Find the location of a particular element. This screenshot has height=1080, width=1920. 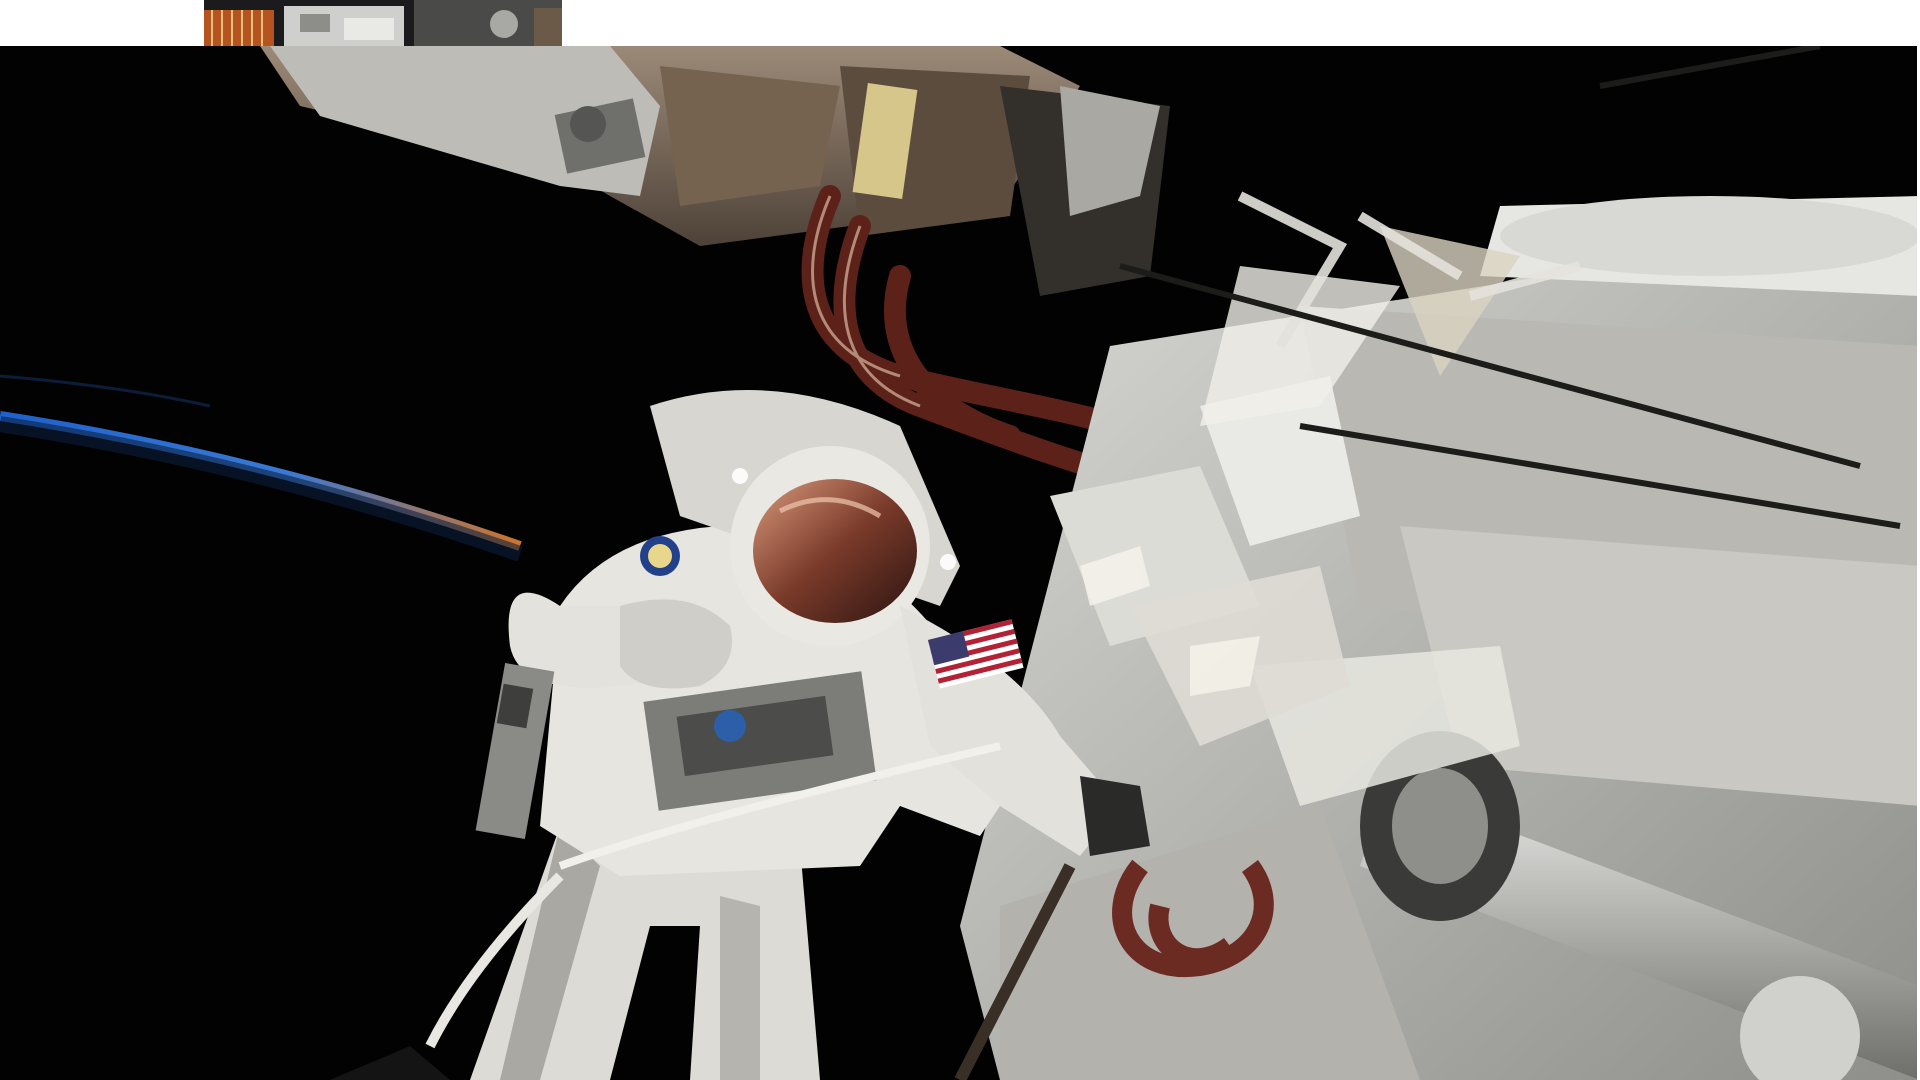

thumbnail-image is located at coordinates (383, 23).